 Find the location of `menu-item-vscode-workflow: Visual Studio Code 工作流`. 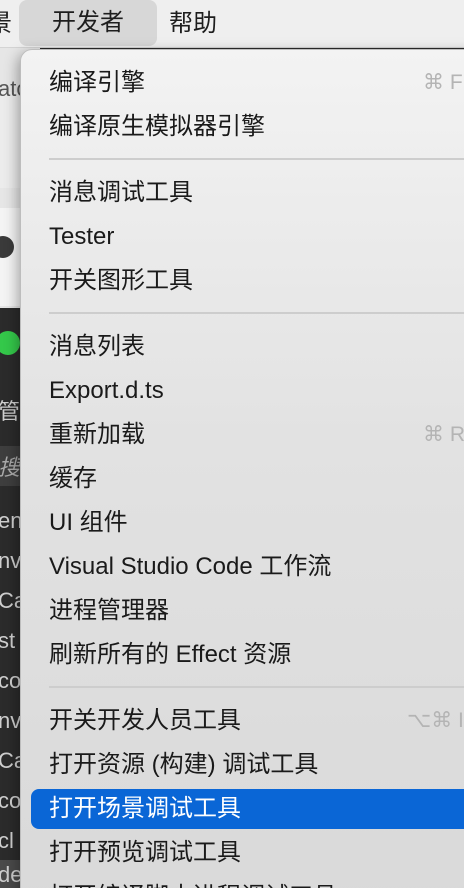

menu-item-vscode-workflow: Visual Studio Code 工作流 is located at coordinates (247, 567).